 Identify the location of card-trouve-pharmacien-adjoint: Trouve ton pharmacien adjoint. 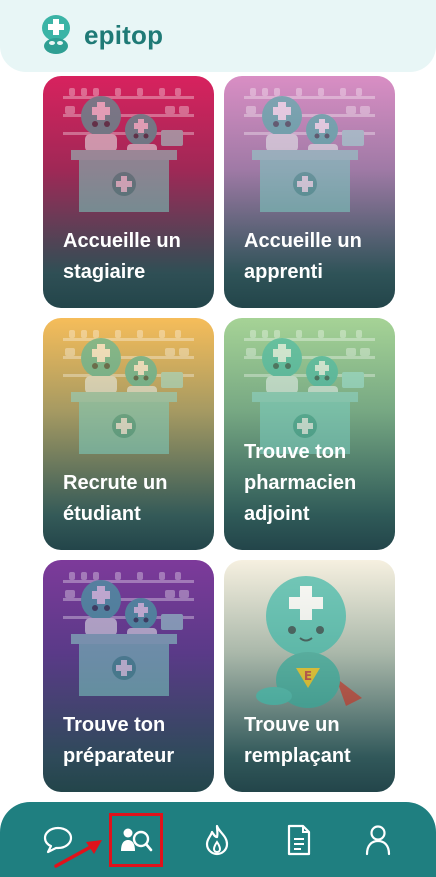
(309, 434).